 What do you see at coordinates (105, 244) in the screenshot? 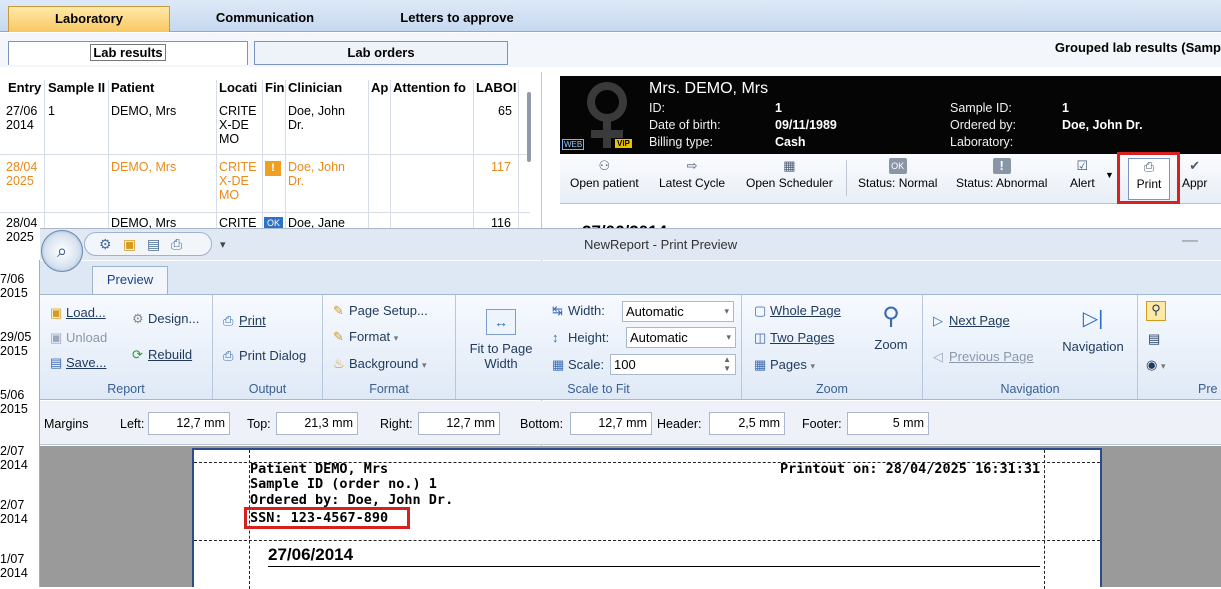
I see `settings-icon: ⚙` at bounding box center [105, 244].